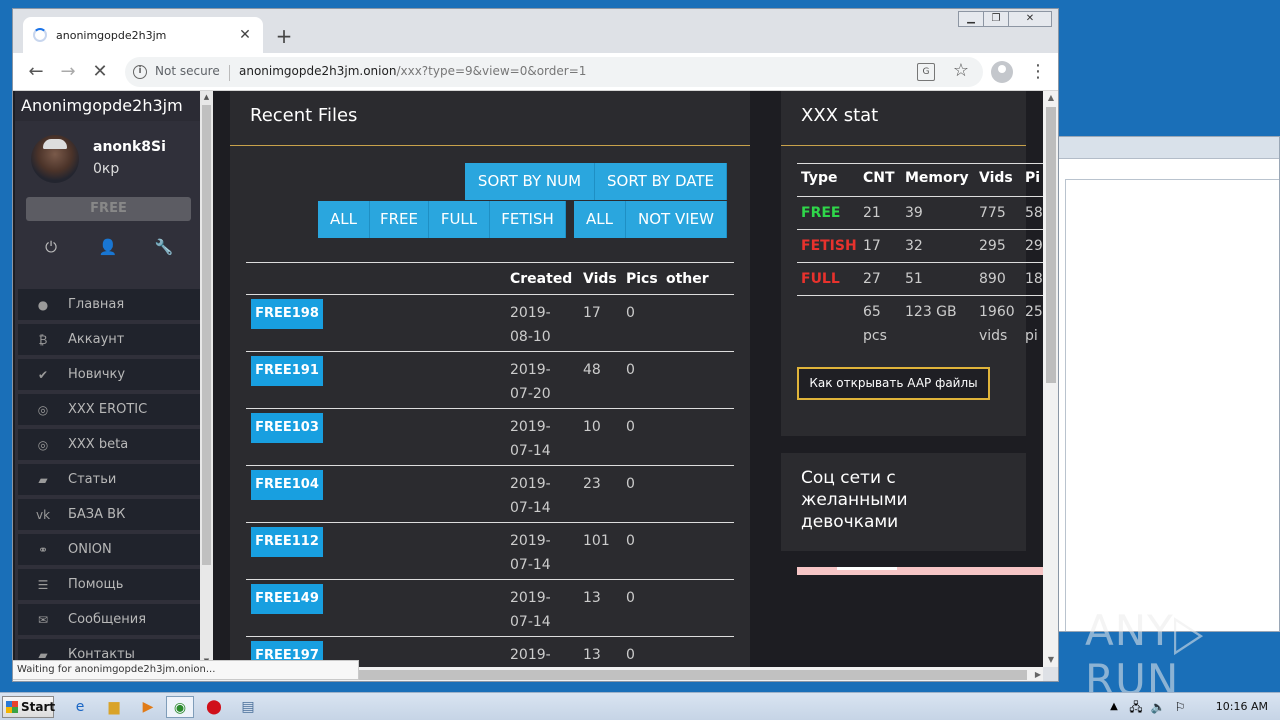 Image resolution: width=1280 pixels, height=721 pixels. What do you see at coordinates (43, 479) in the screenshot?
I see `book-icon: ▰` at bounding box center [43, 479].